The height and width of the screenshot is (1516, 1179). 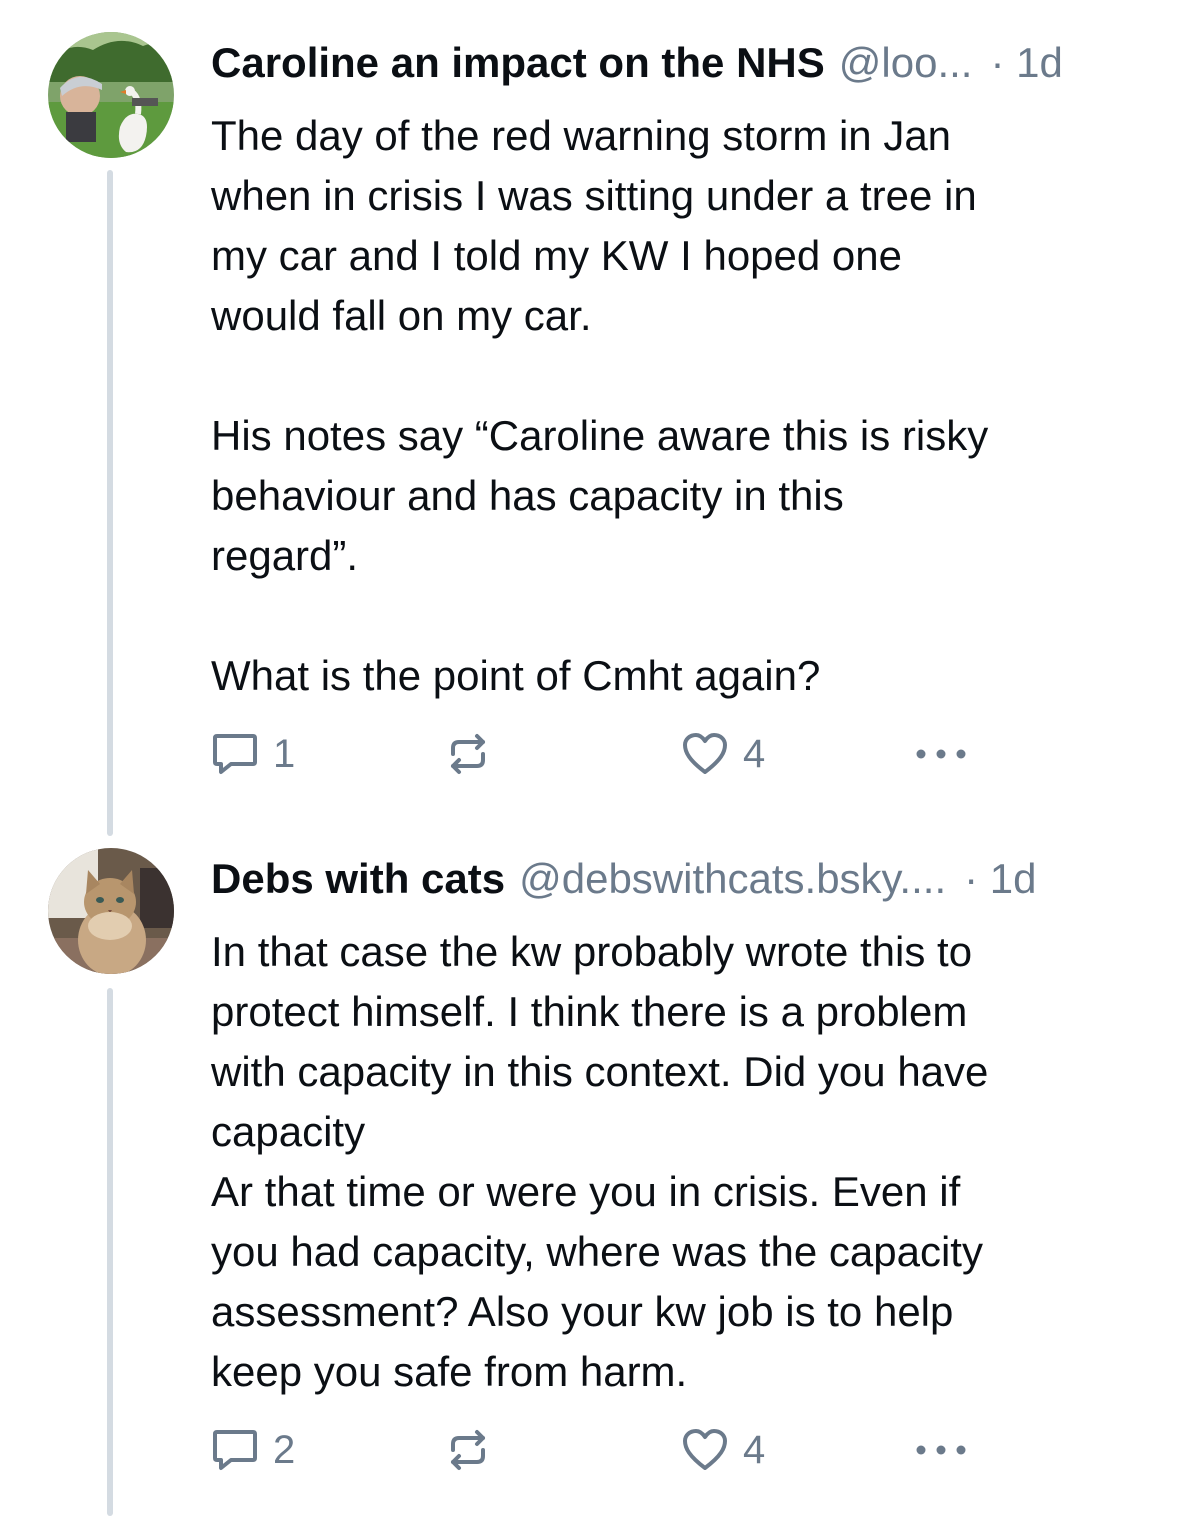 What do you see at coordinates (611, 1450) in the screenshot?
I see `post-actions: 2 4` at bounding box center [611, 1450].